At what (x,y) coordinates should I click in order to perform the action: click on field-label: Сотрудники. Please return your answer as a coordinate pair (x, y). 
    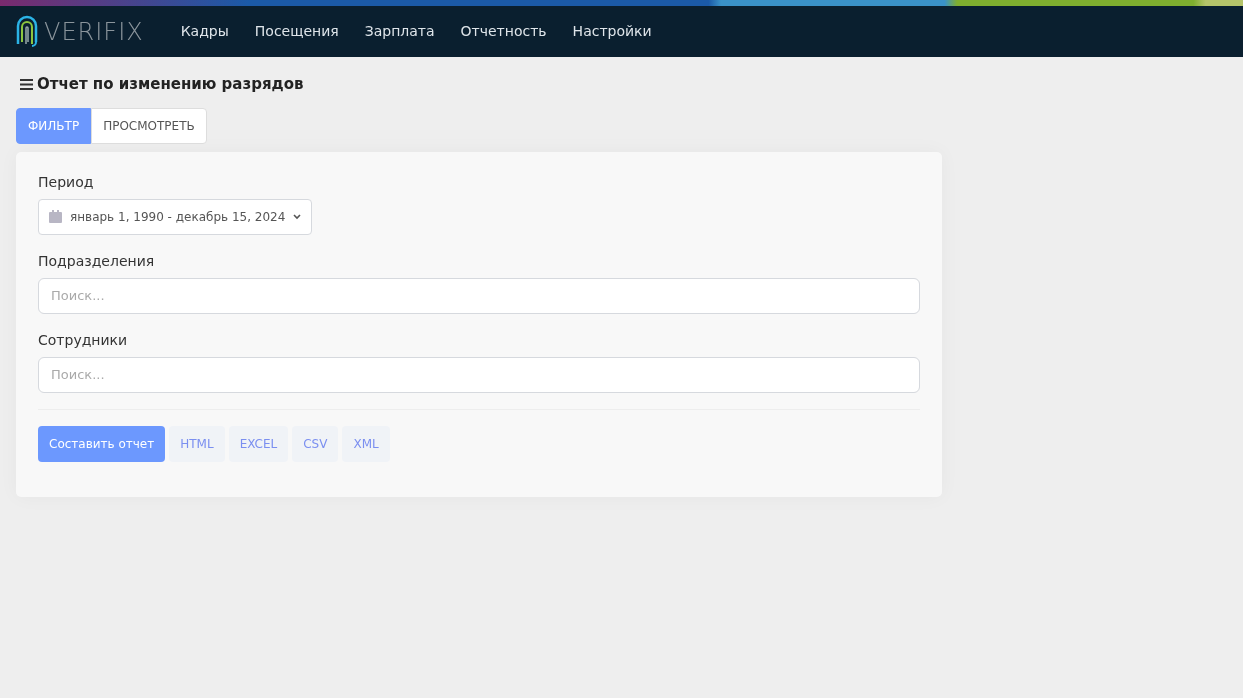
    Looking at the image, I should click on (83, 340).